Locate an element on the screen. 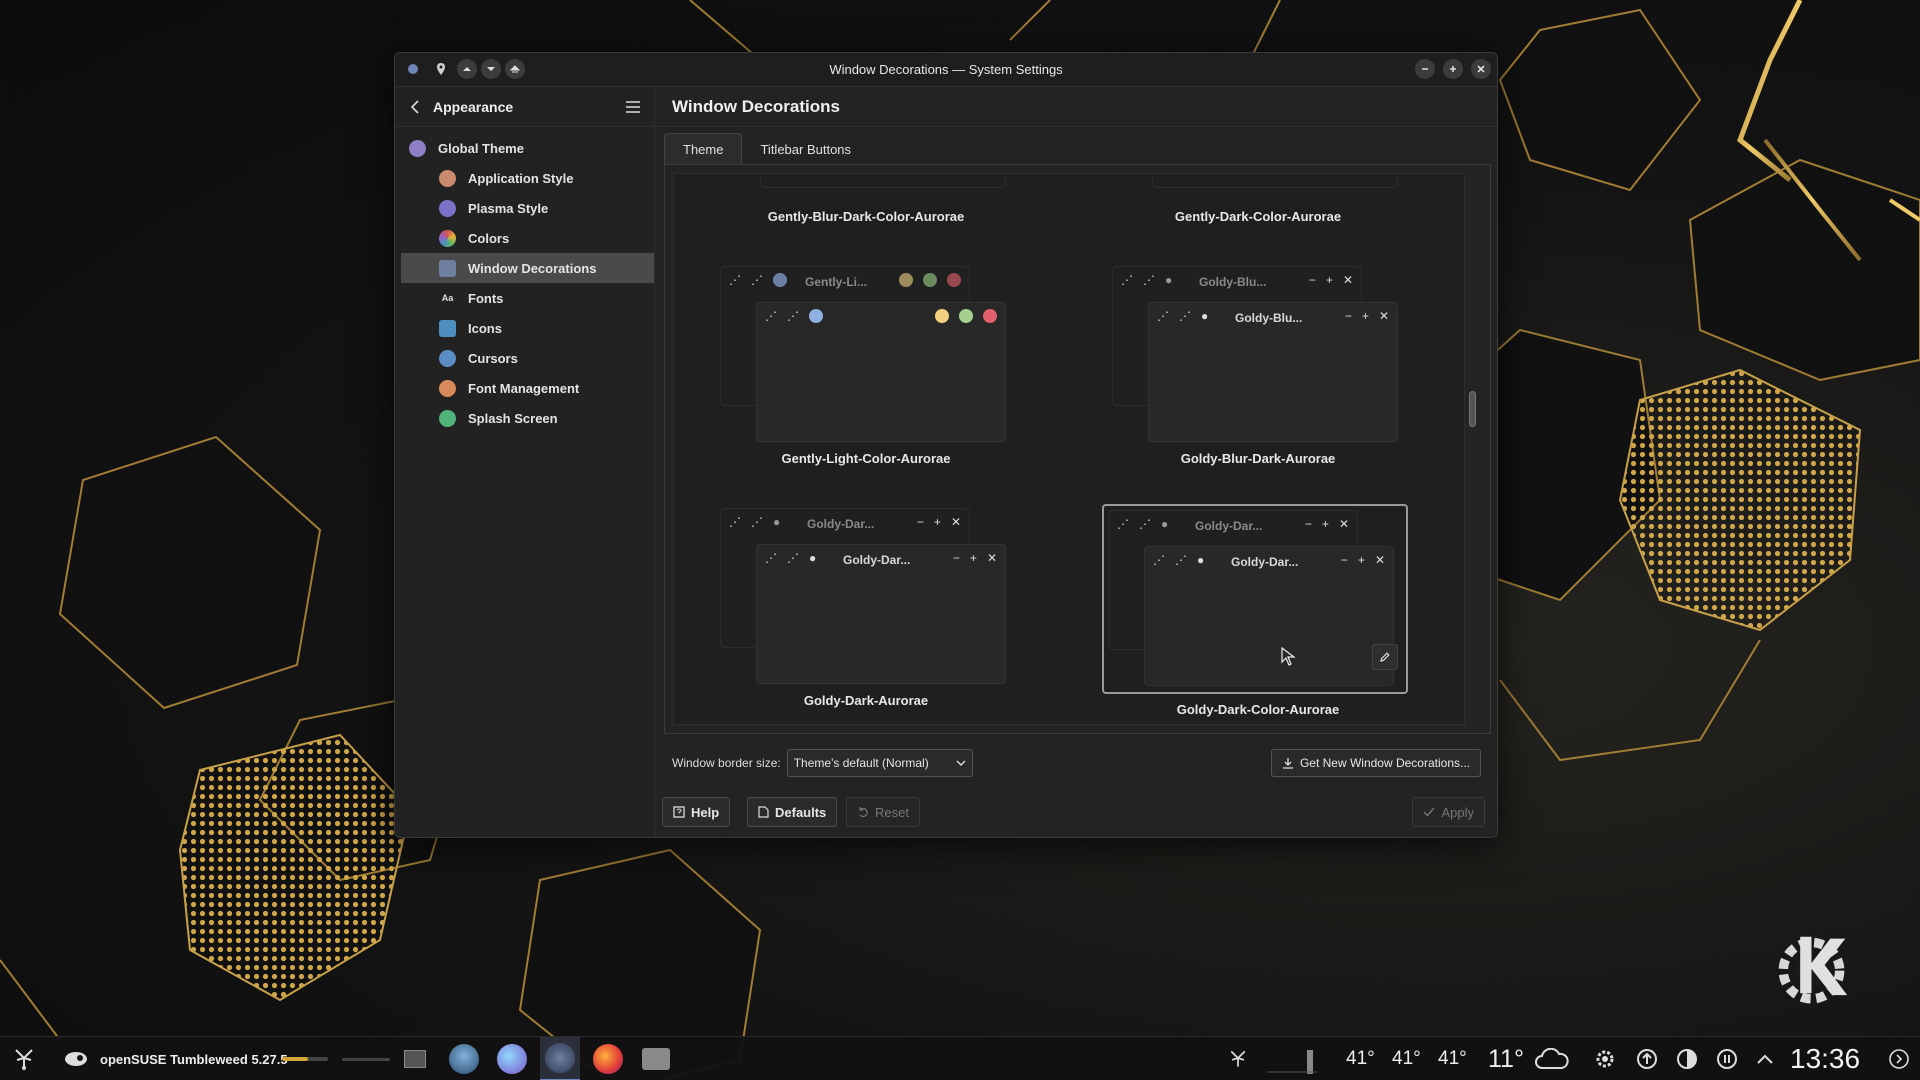 Image resolution: width=1920 pixels, height=1080 pixels. maximize-icon is located at coordinates (1453, 69).